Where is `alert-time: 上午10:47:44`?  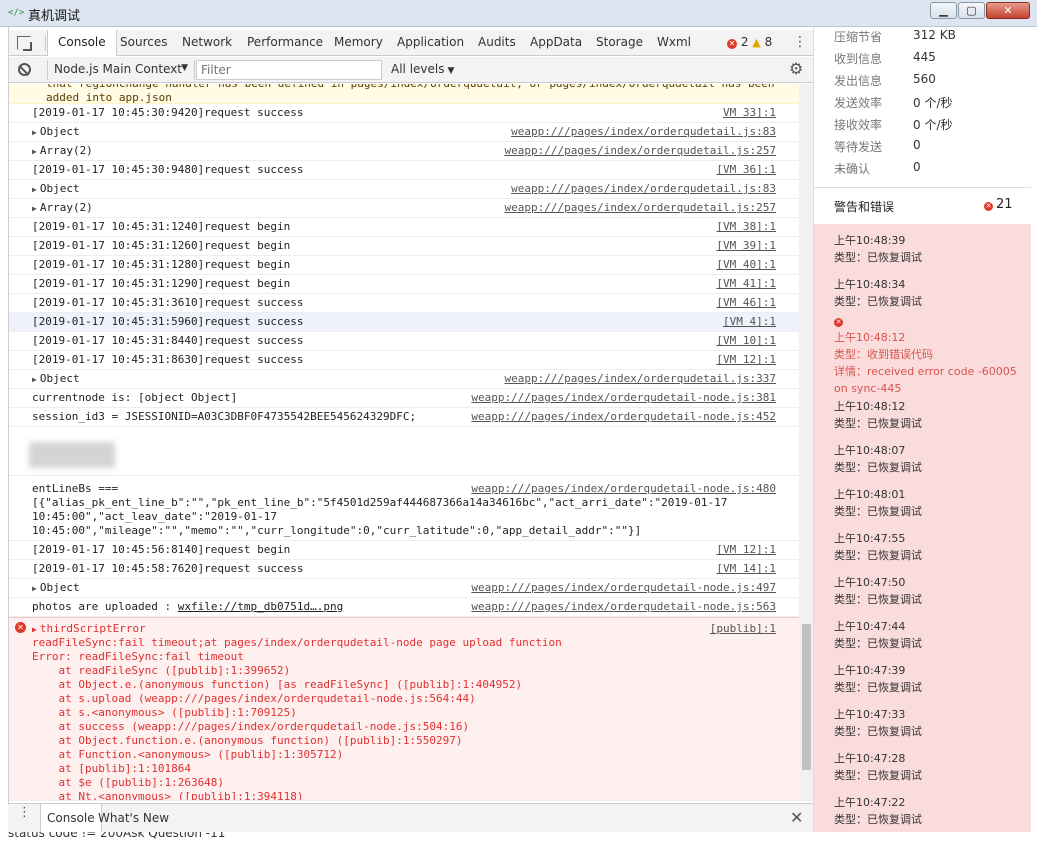 alert-time: 上午10:47:44 is located at coordinates (870, 626).